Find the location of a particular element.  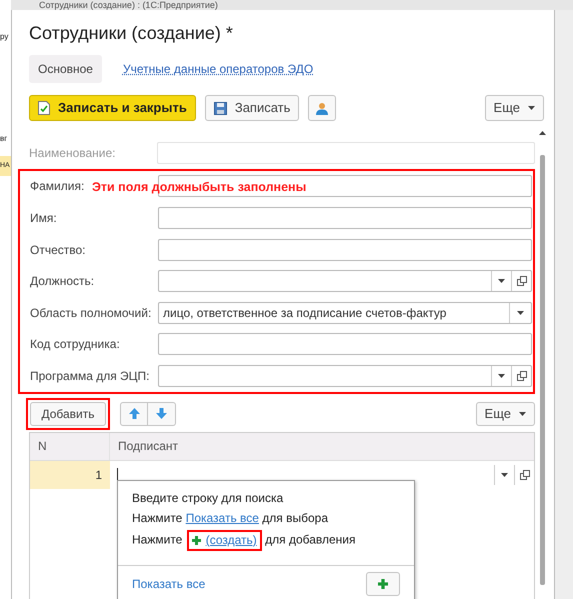

create-link: (создать) is located at coordinates (231, 540).